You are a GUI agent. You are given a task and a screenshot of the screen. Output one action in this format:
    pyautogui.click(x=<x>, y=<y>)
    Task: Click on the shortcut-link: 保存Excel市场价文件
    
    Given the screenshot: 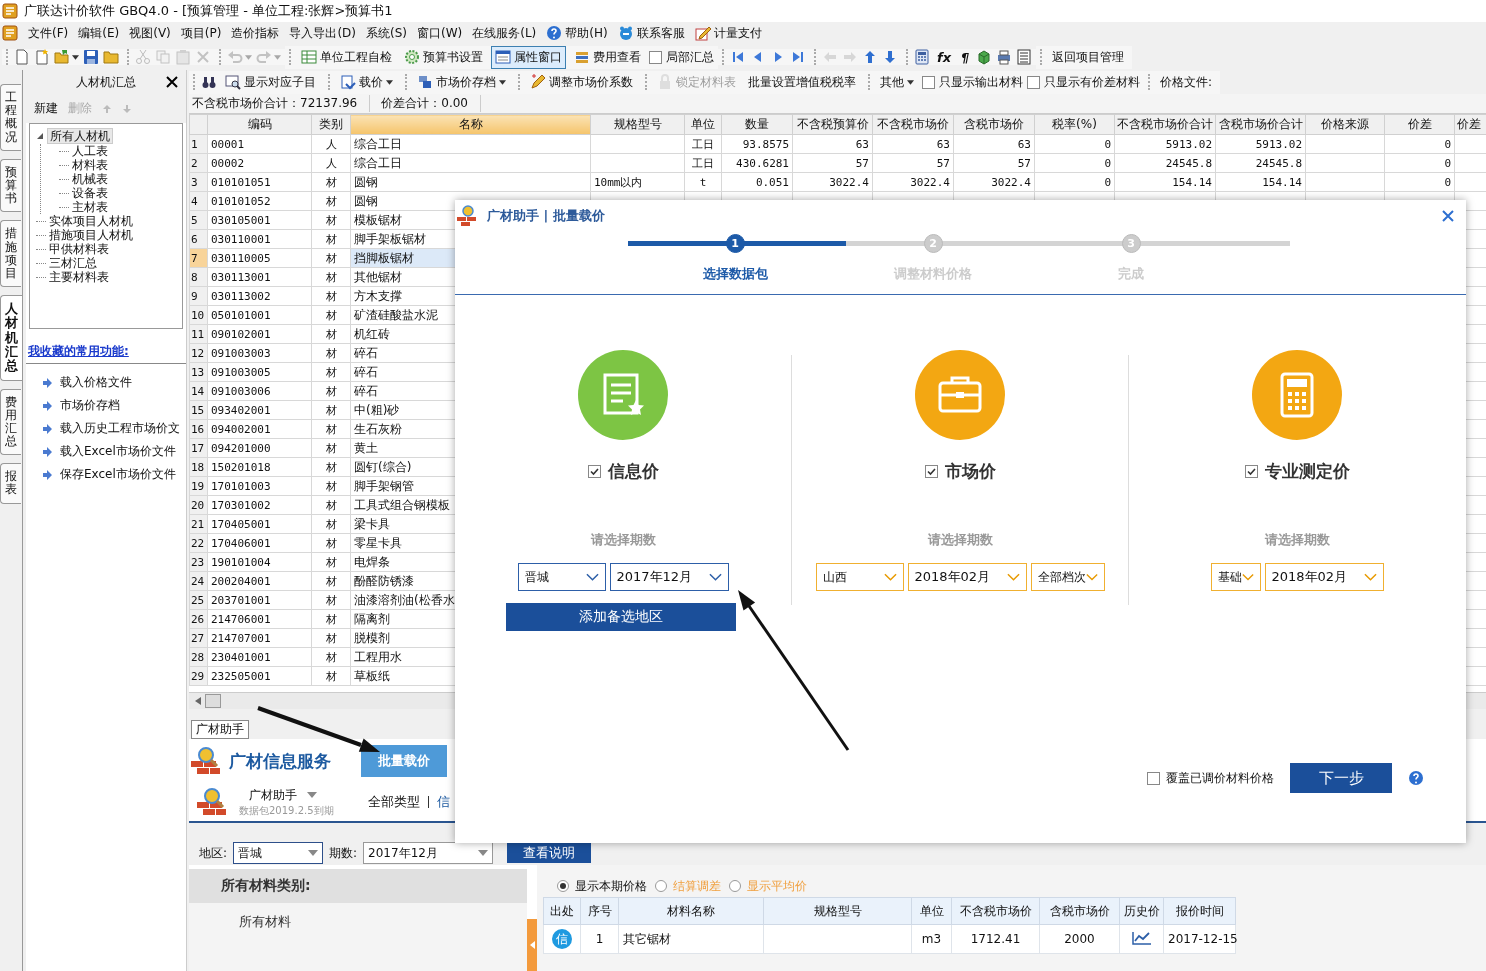 What is the action you would take?
    pyautogui.click(x=118, y=474)
    